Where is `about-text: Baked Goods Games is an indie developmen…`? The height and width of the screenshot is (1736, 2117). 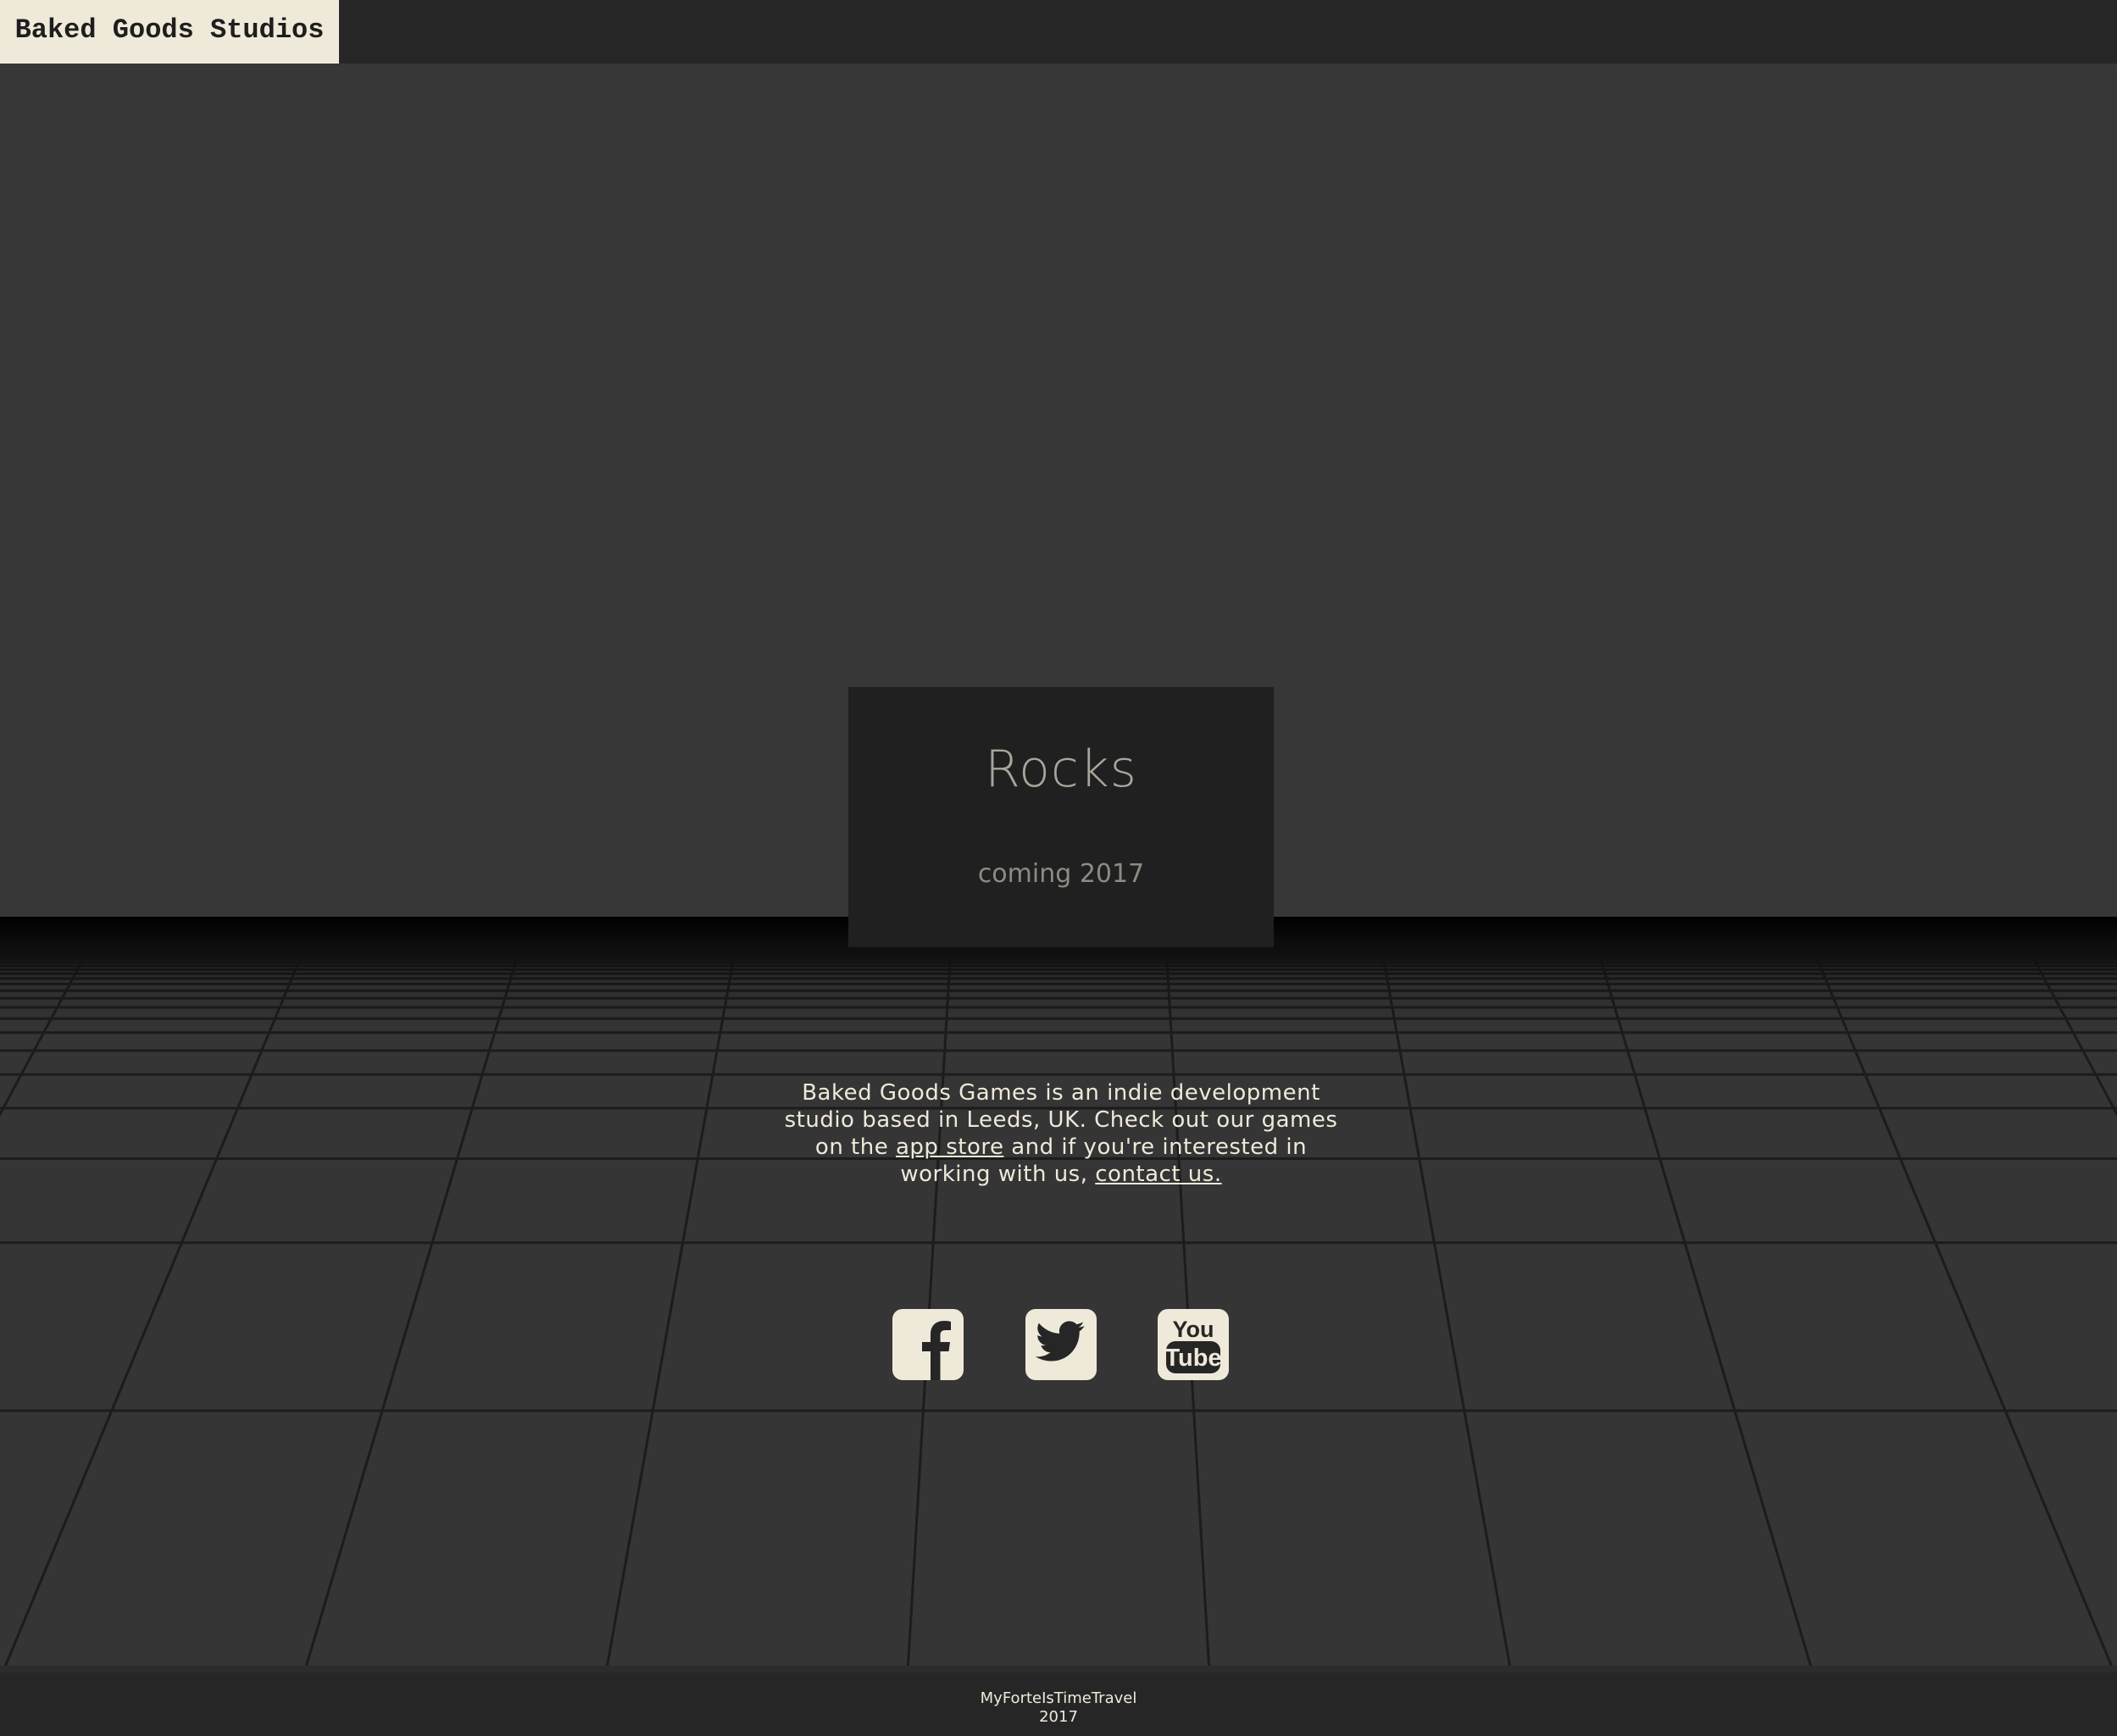
about-text: Baked Goods Games is an indie developmen… is located at coordinates (1061, 1133).